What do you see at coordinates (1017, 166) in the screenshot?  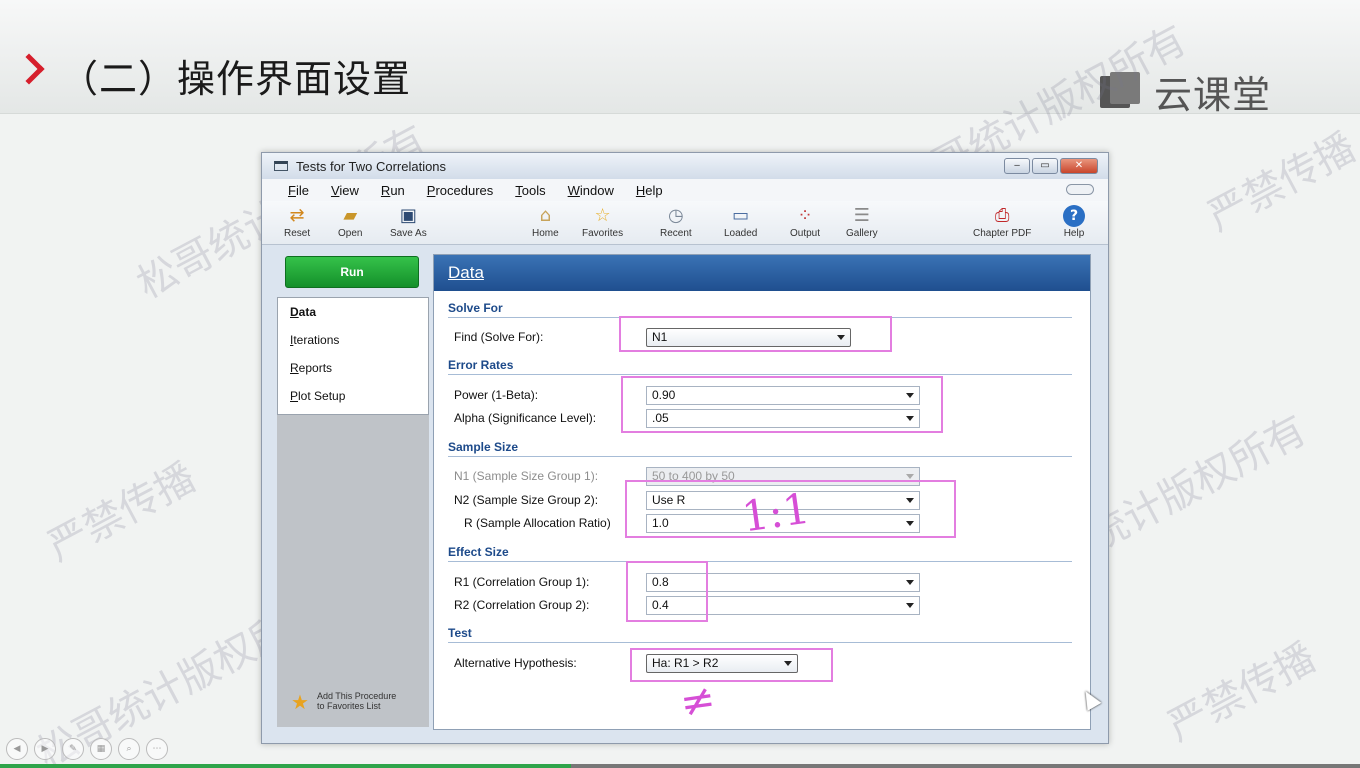 I see `minimize-button: ‒` at bounding box center [1017, 166].